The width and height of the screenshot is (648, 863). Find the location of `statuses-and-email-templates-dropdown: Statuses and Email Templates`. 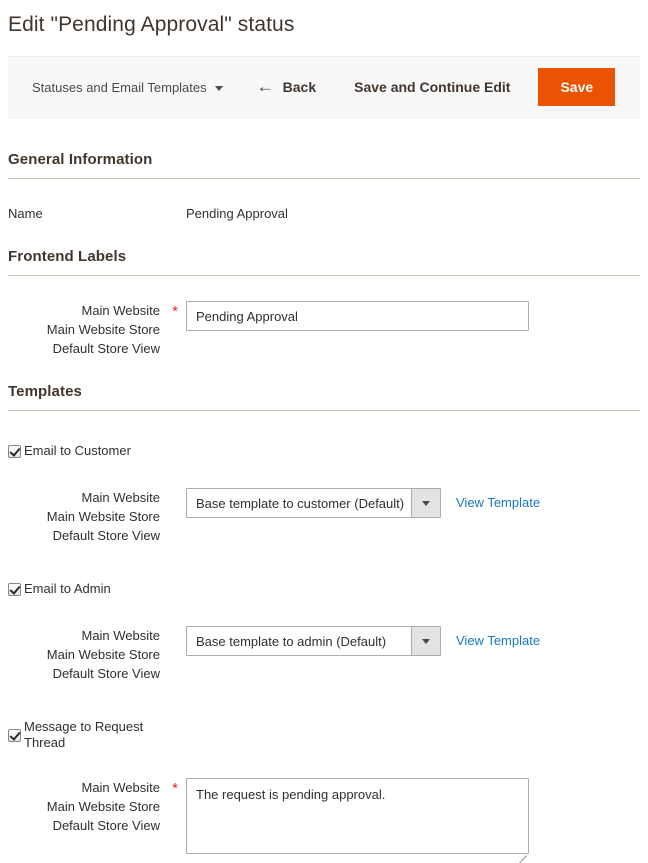

statuses-and-email-templates-dropdown: Statuses and Email Templates is located at coordinates (127, 87).